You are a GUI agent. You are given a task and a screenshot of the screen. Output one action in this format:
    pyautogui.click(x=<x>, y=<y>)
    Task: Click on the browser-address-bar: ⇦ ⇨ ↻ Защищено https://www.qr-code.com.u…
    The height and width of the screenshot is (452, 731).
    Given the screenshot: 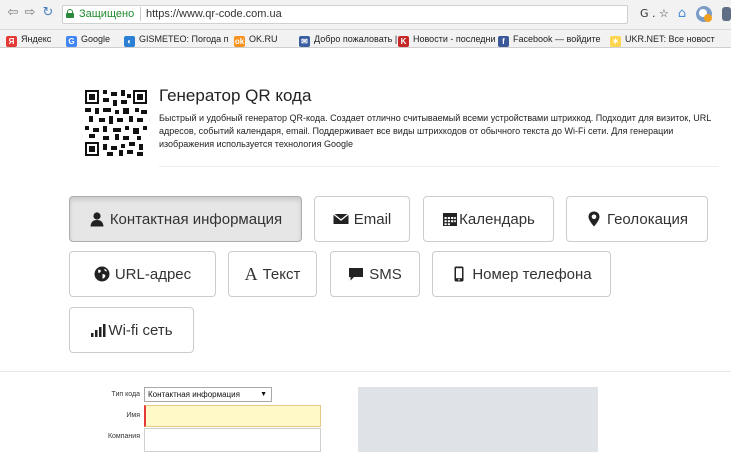 What is the action you would take?
    pyautogui.click(x=365, y=15)
    